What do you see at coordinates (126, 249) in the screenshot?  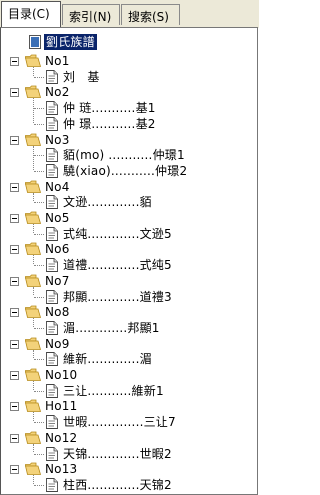 I see `tree-group: No6` at bounding box center [126, 249].